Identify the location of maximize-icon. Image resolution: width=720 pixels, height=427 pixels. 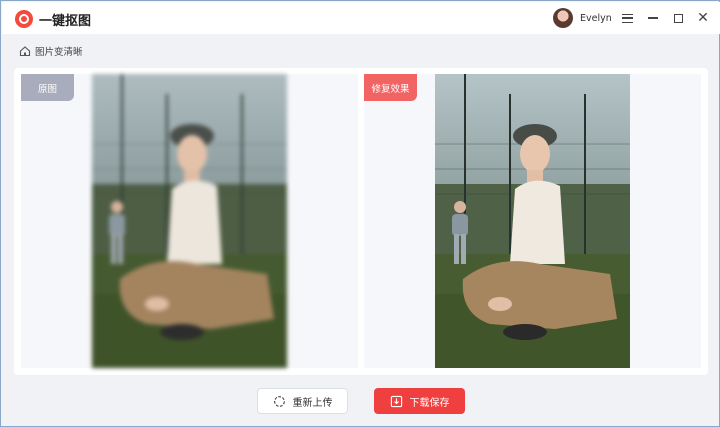
(678, 18).